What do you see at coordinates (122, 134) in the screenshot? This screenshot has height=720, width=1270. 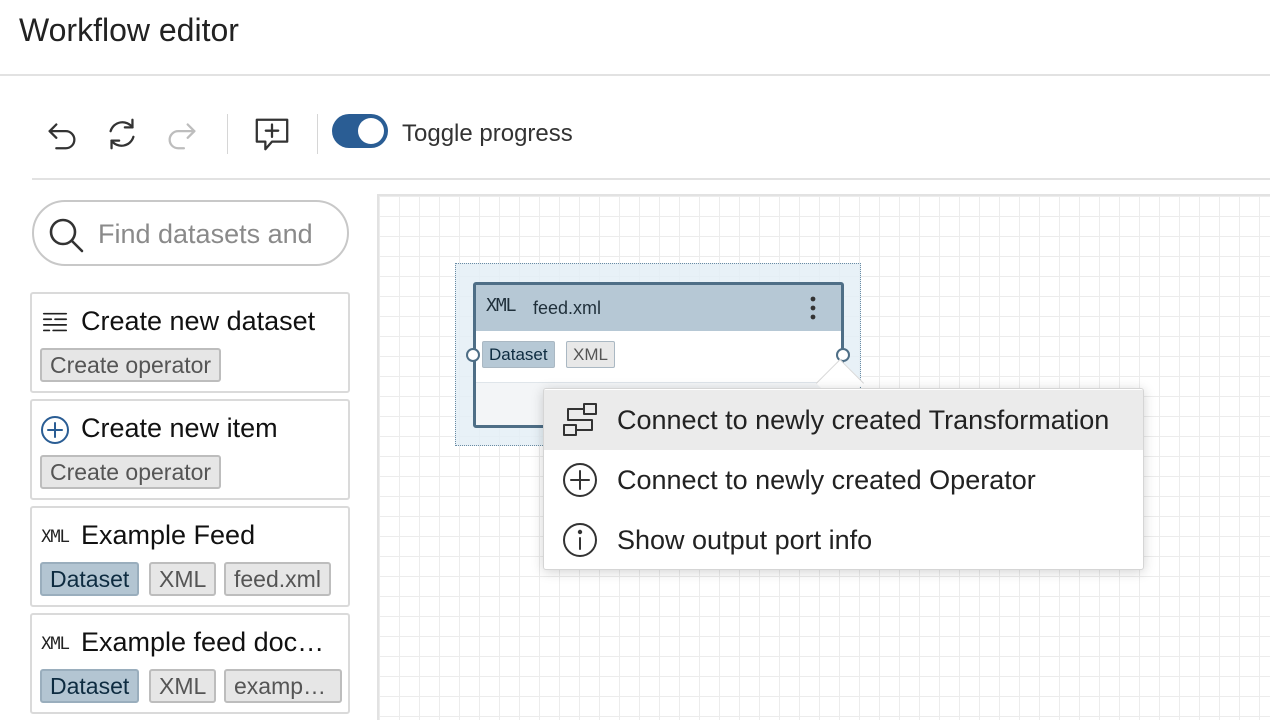 I see `reset-icon` at bounding box center [122, 134].